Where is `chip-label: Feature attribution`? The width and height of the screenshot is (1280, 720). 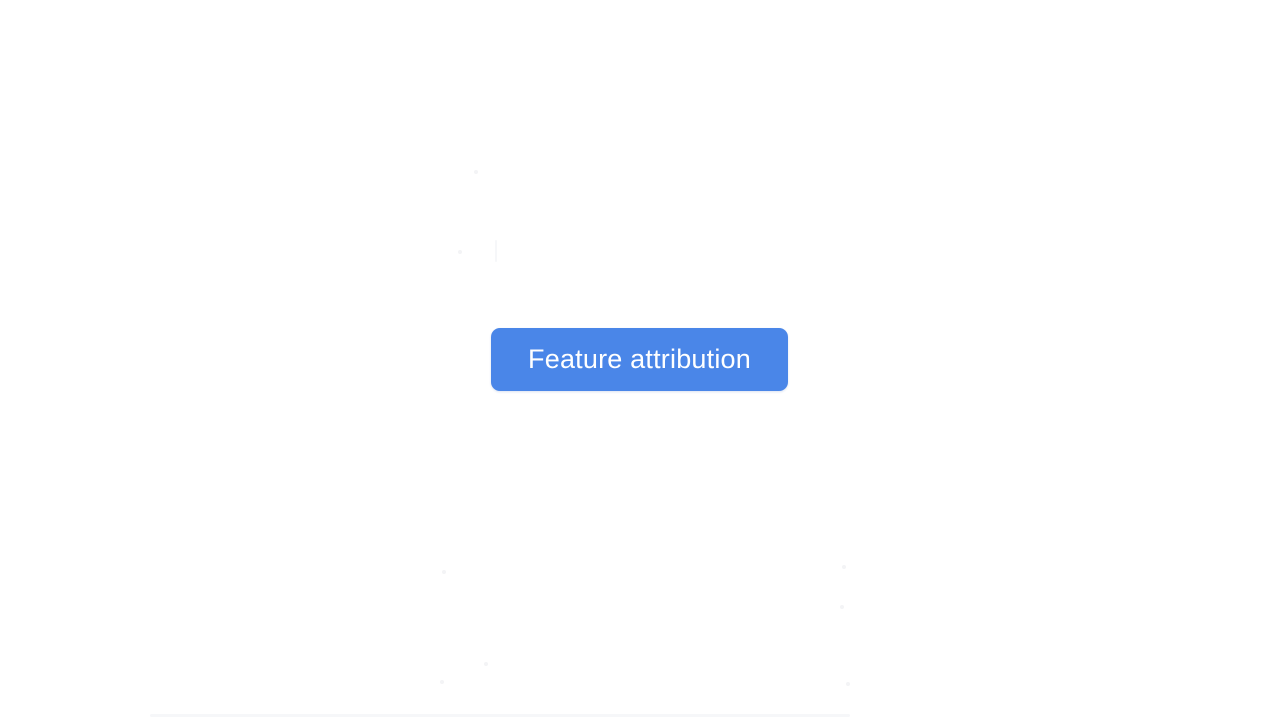 chip-label: Feature attribution is located at coordinates (639, 359).